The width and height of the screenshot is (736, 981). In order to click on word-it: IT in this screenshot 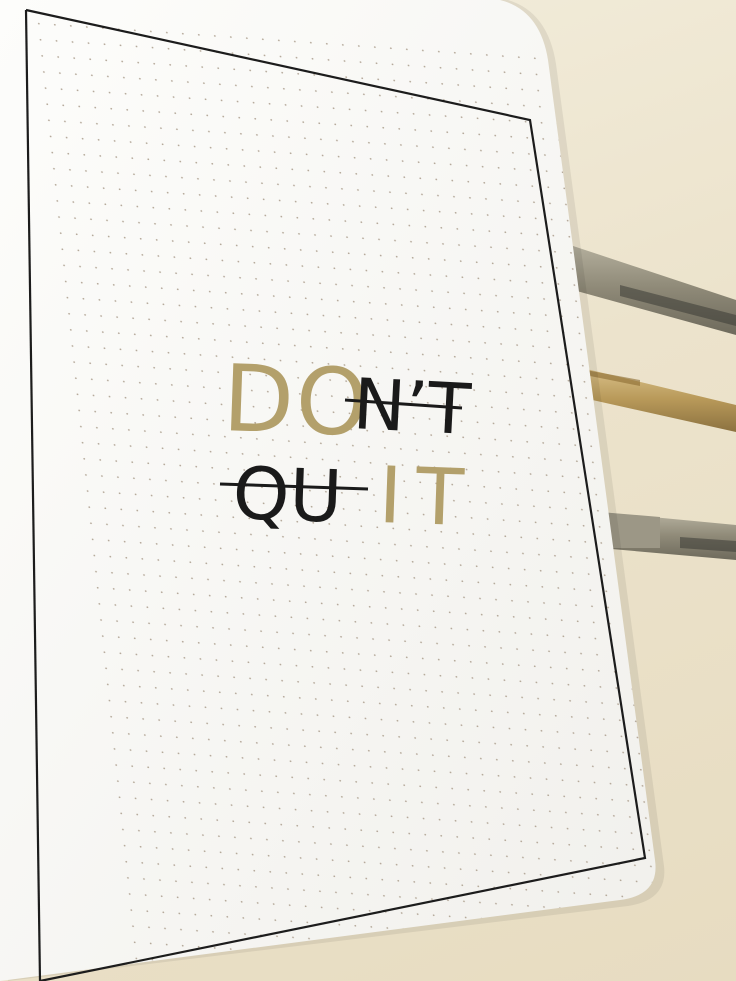, I will do `click(428, 497)`.